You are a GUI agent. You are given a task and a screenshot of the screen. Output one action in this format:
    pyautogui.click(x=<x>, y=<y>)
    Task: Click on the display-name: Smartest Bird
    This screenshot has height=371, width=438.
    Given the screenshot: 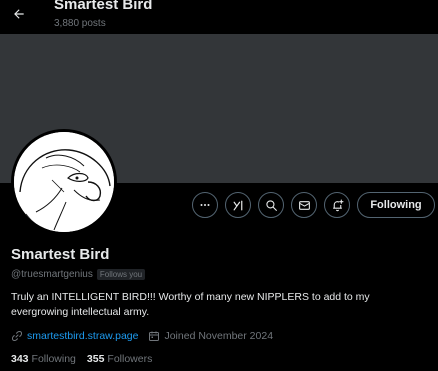 What is the action you would take?
    pyautogui.click(x=60, y=254)
    